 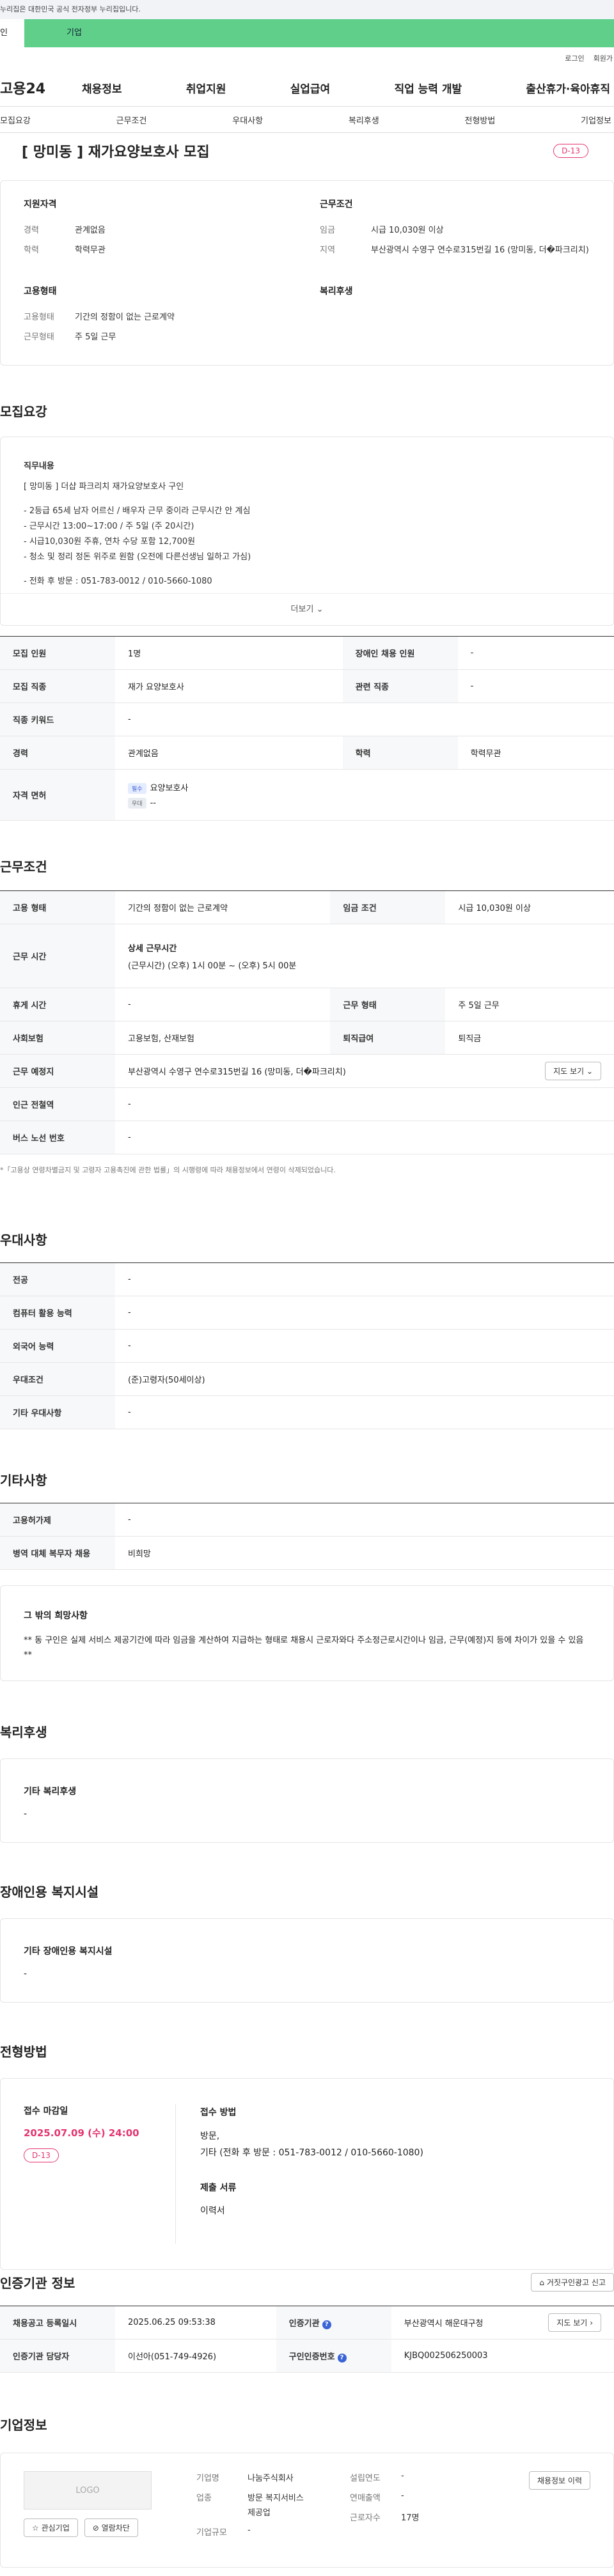 I want to click on gov-notice: 누리집은 대한민국 공식 전자정부 누리집입니다., so click(x=70, y=9).